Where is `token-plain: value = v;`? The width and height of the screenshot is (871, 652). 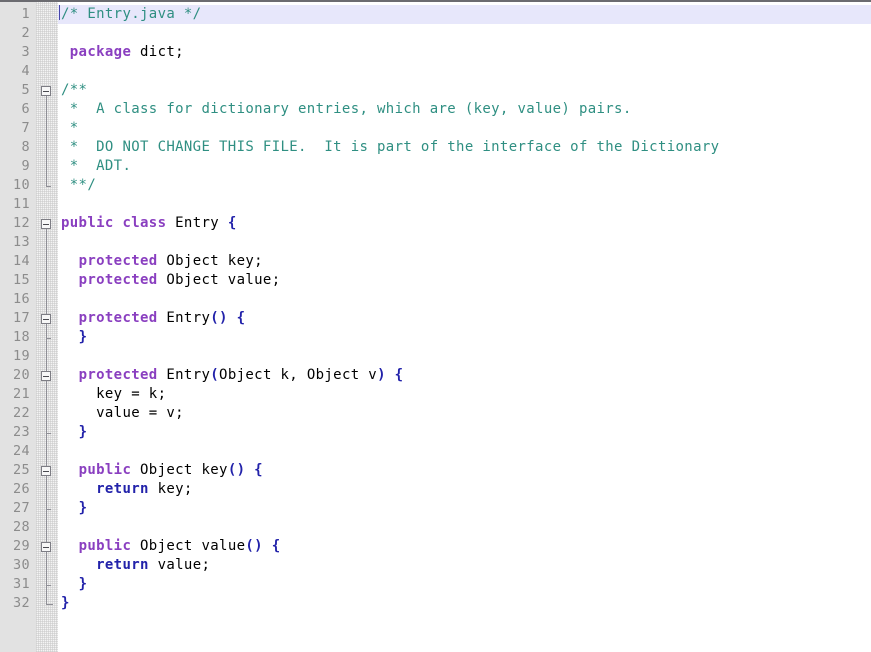 token-plain: value = v; is located at coordinates (122, 413).